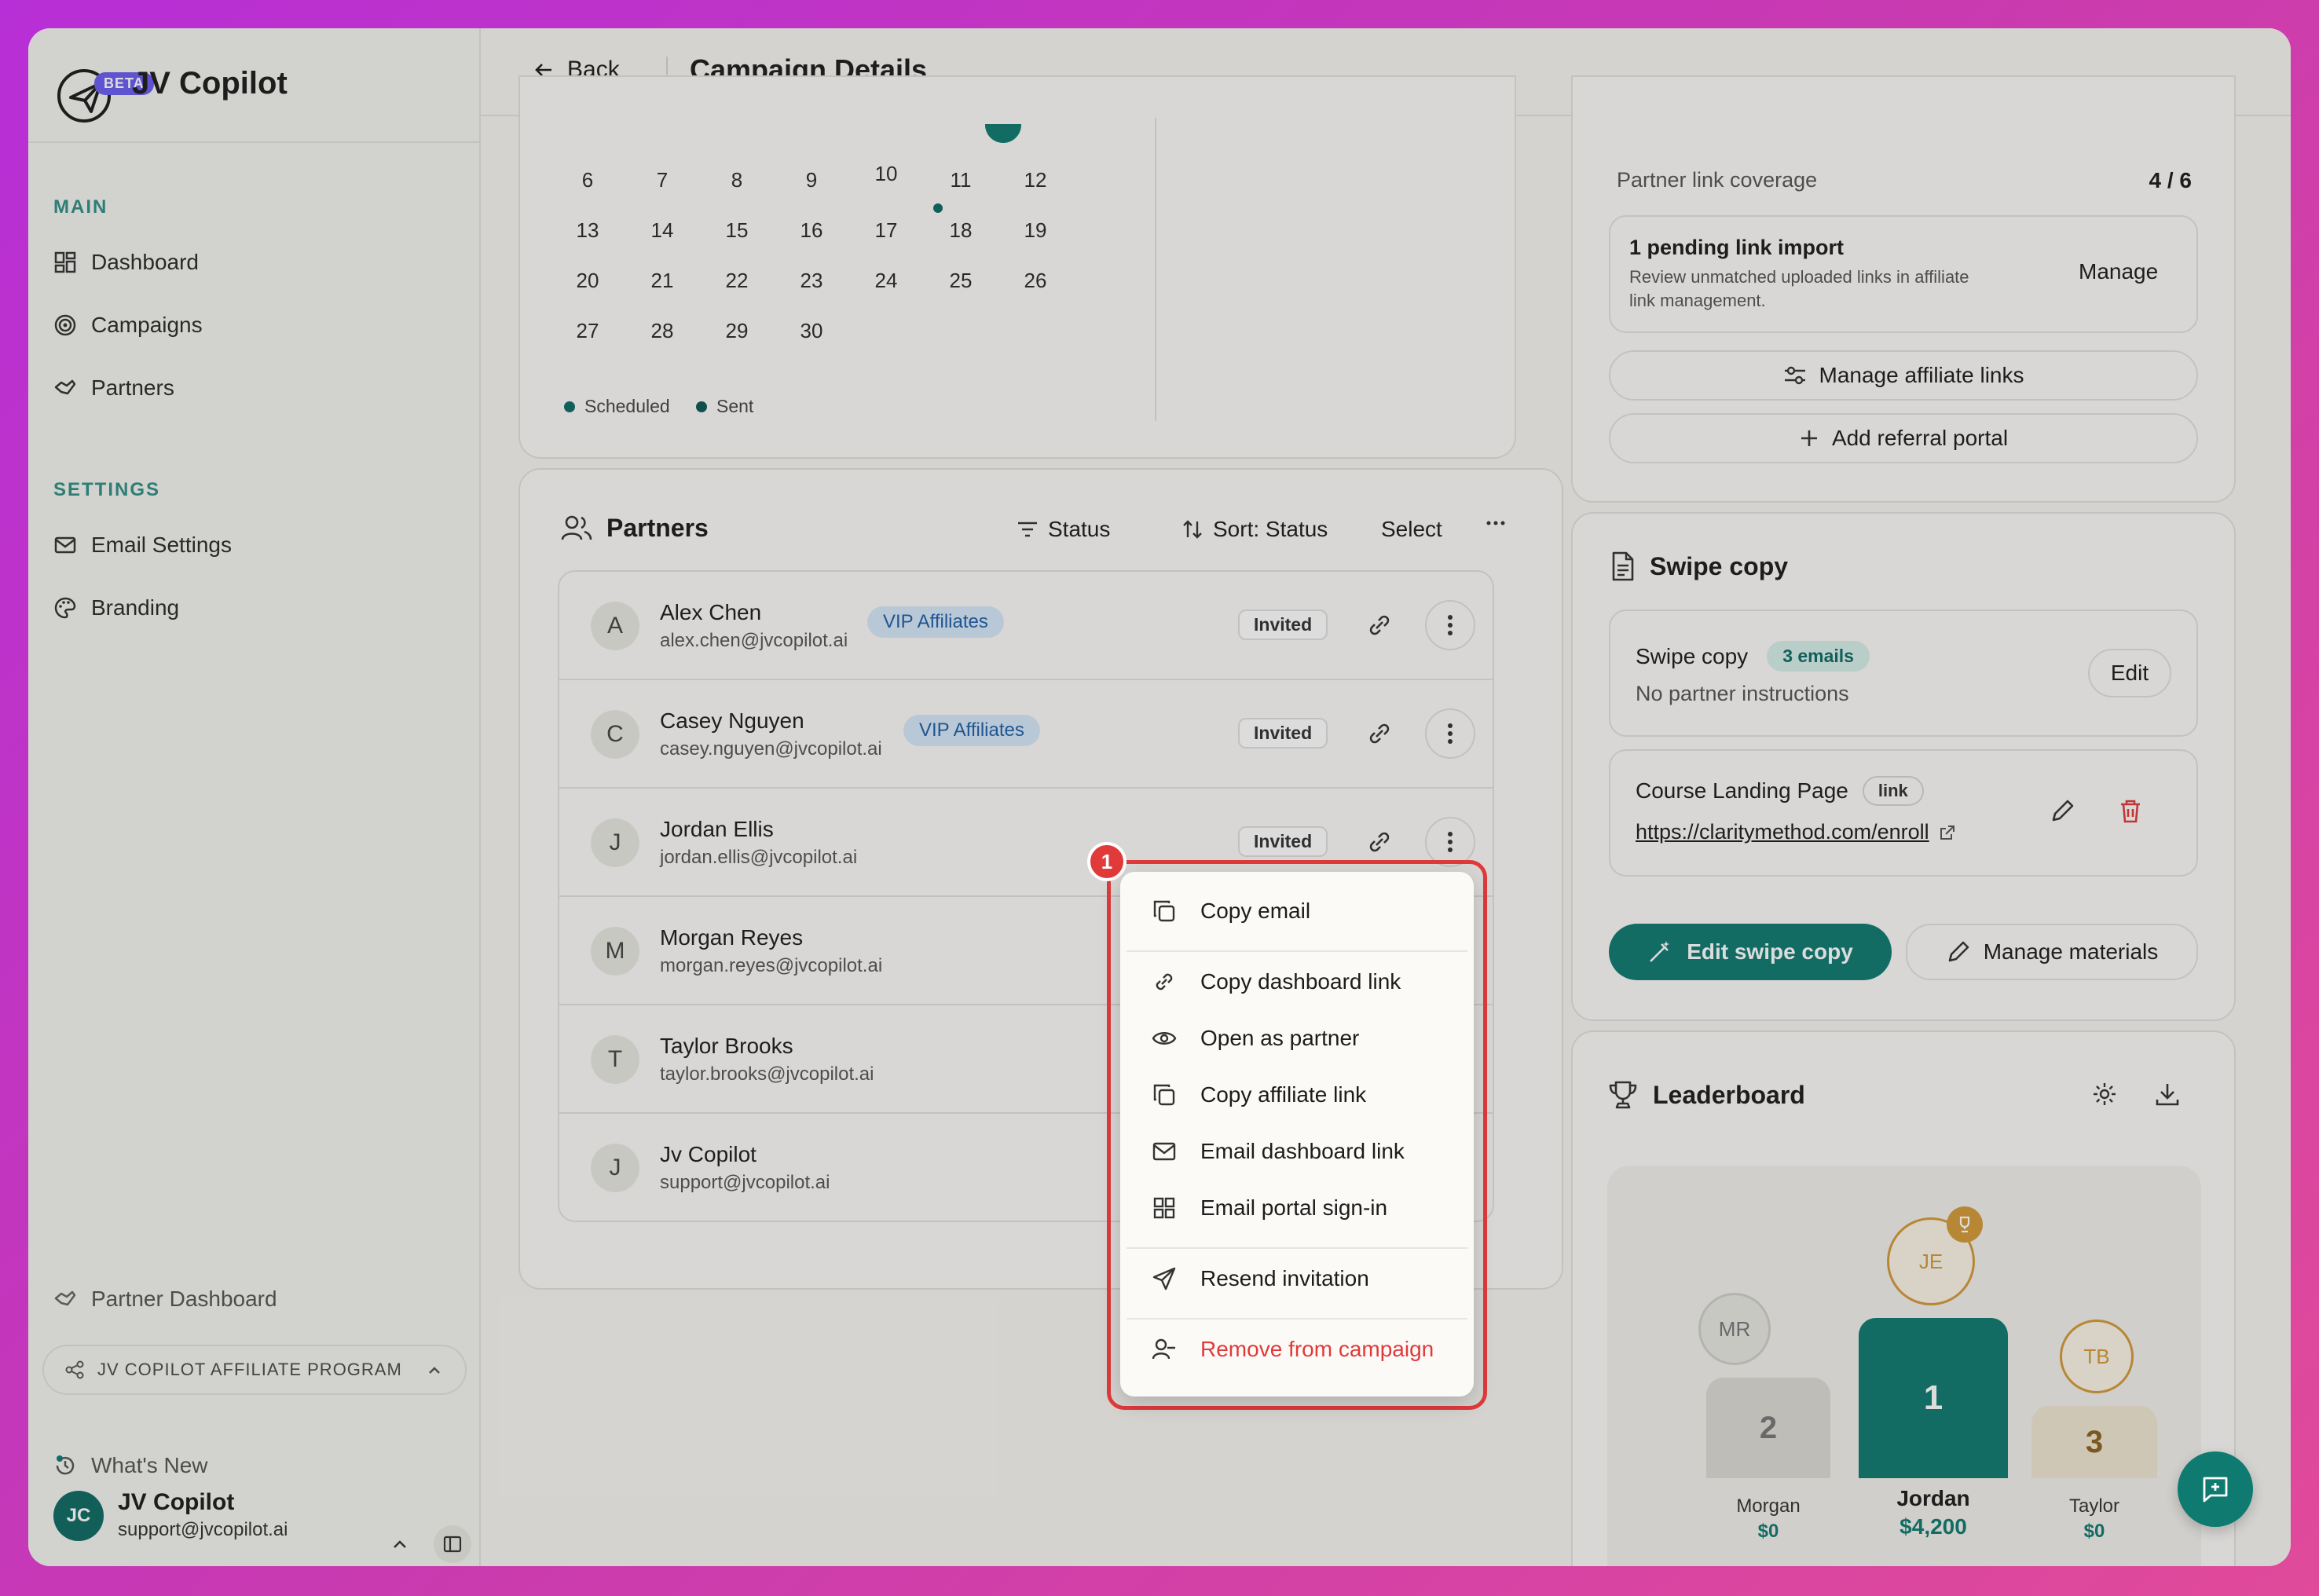  I want to click on calendar-day: 18, so click(960, 231).